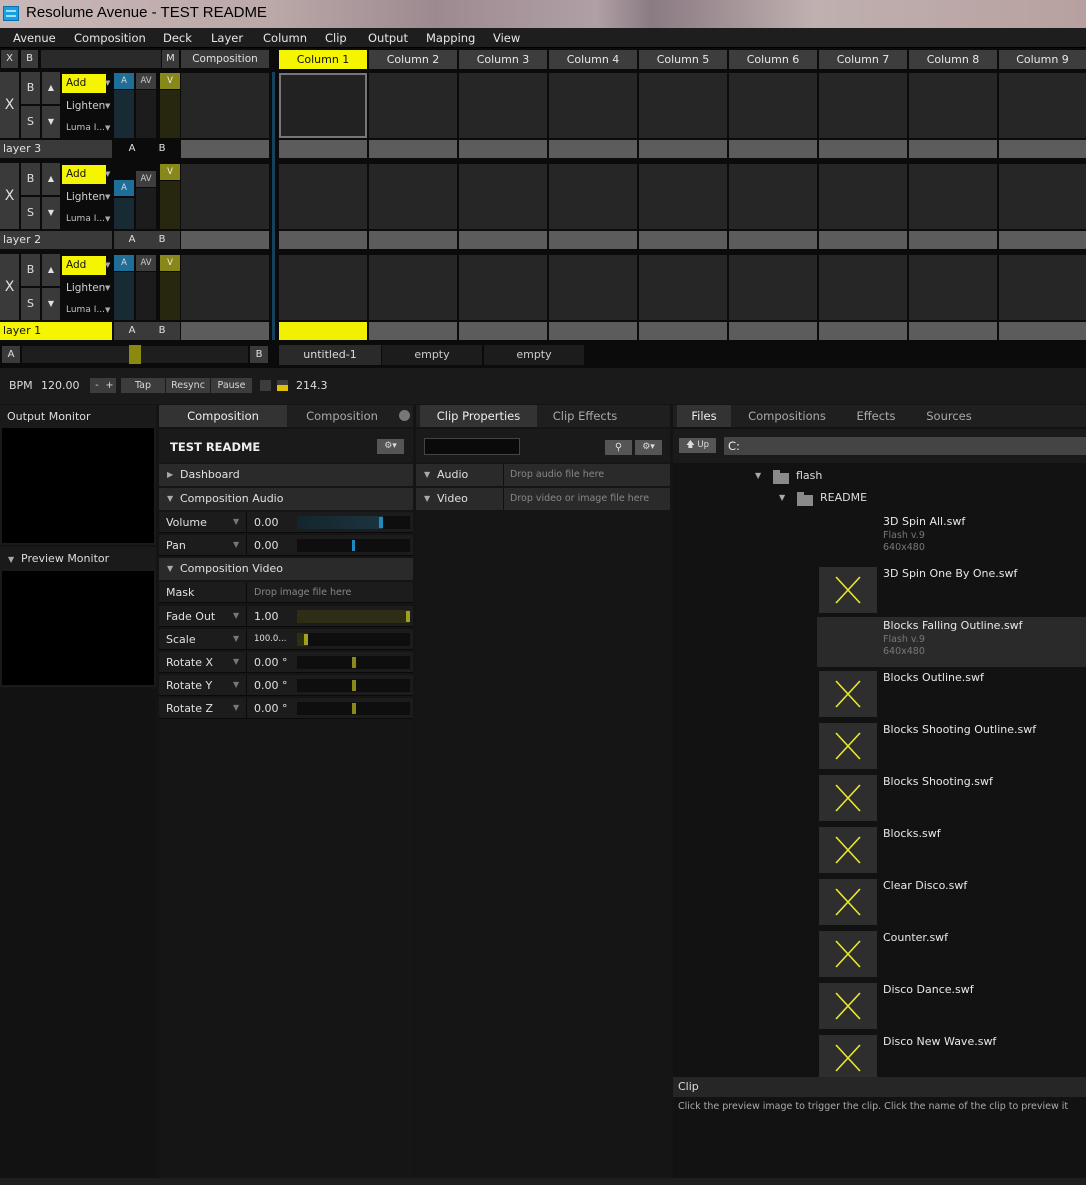 The height and width of the screenshot is (1185, 1086). Describe the element at coordinates (773, 240) in the screenshot. I see `clip-name-bar-layer2-col6` at that location.